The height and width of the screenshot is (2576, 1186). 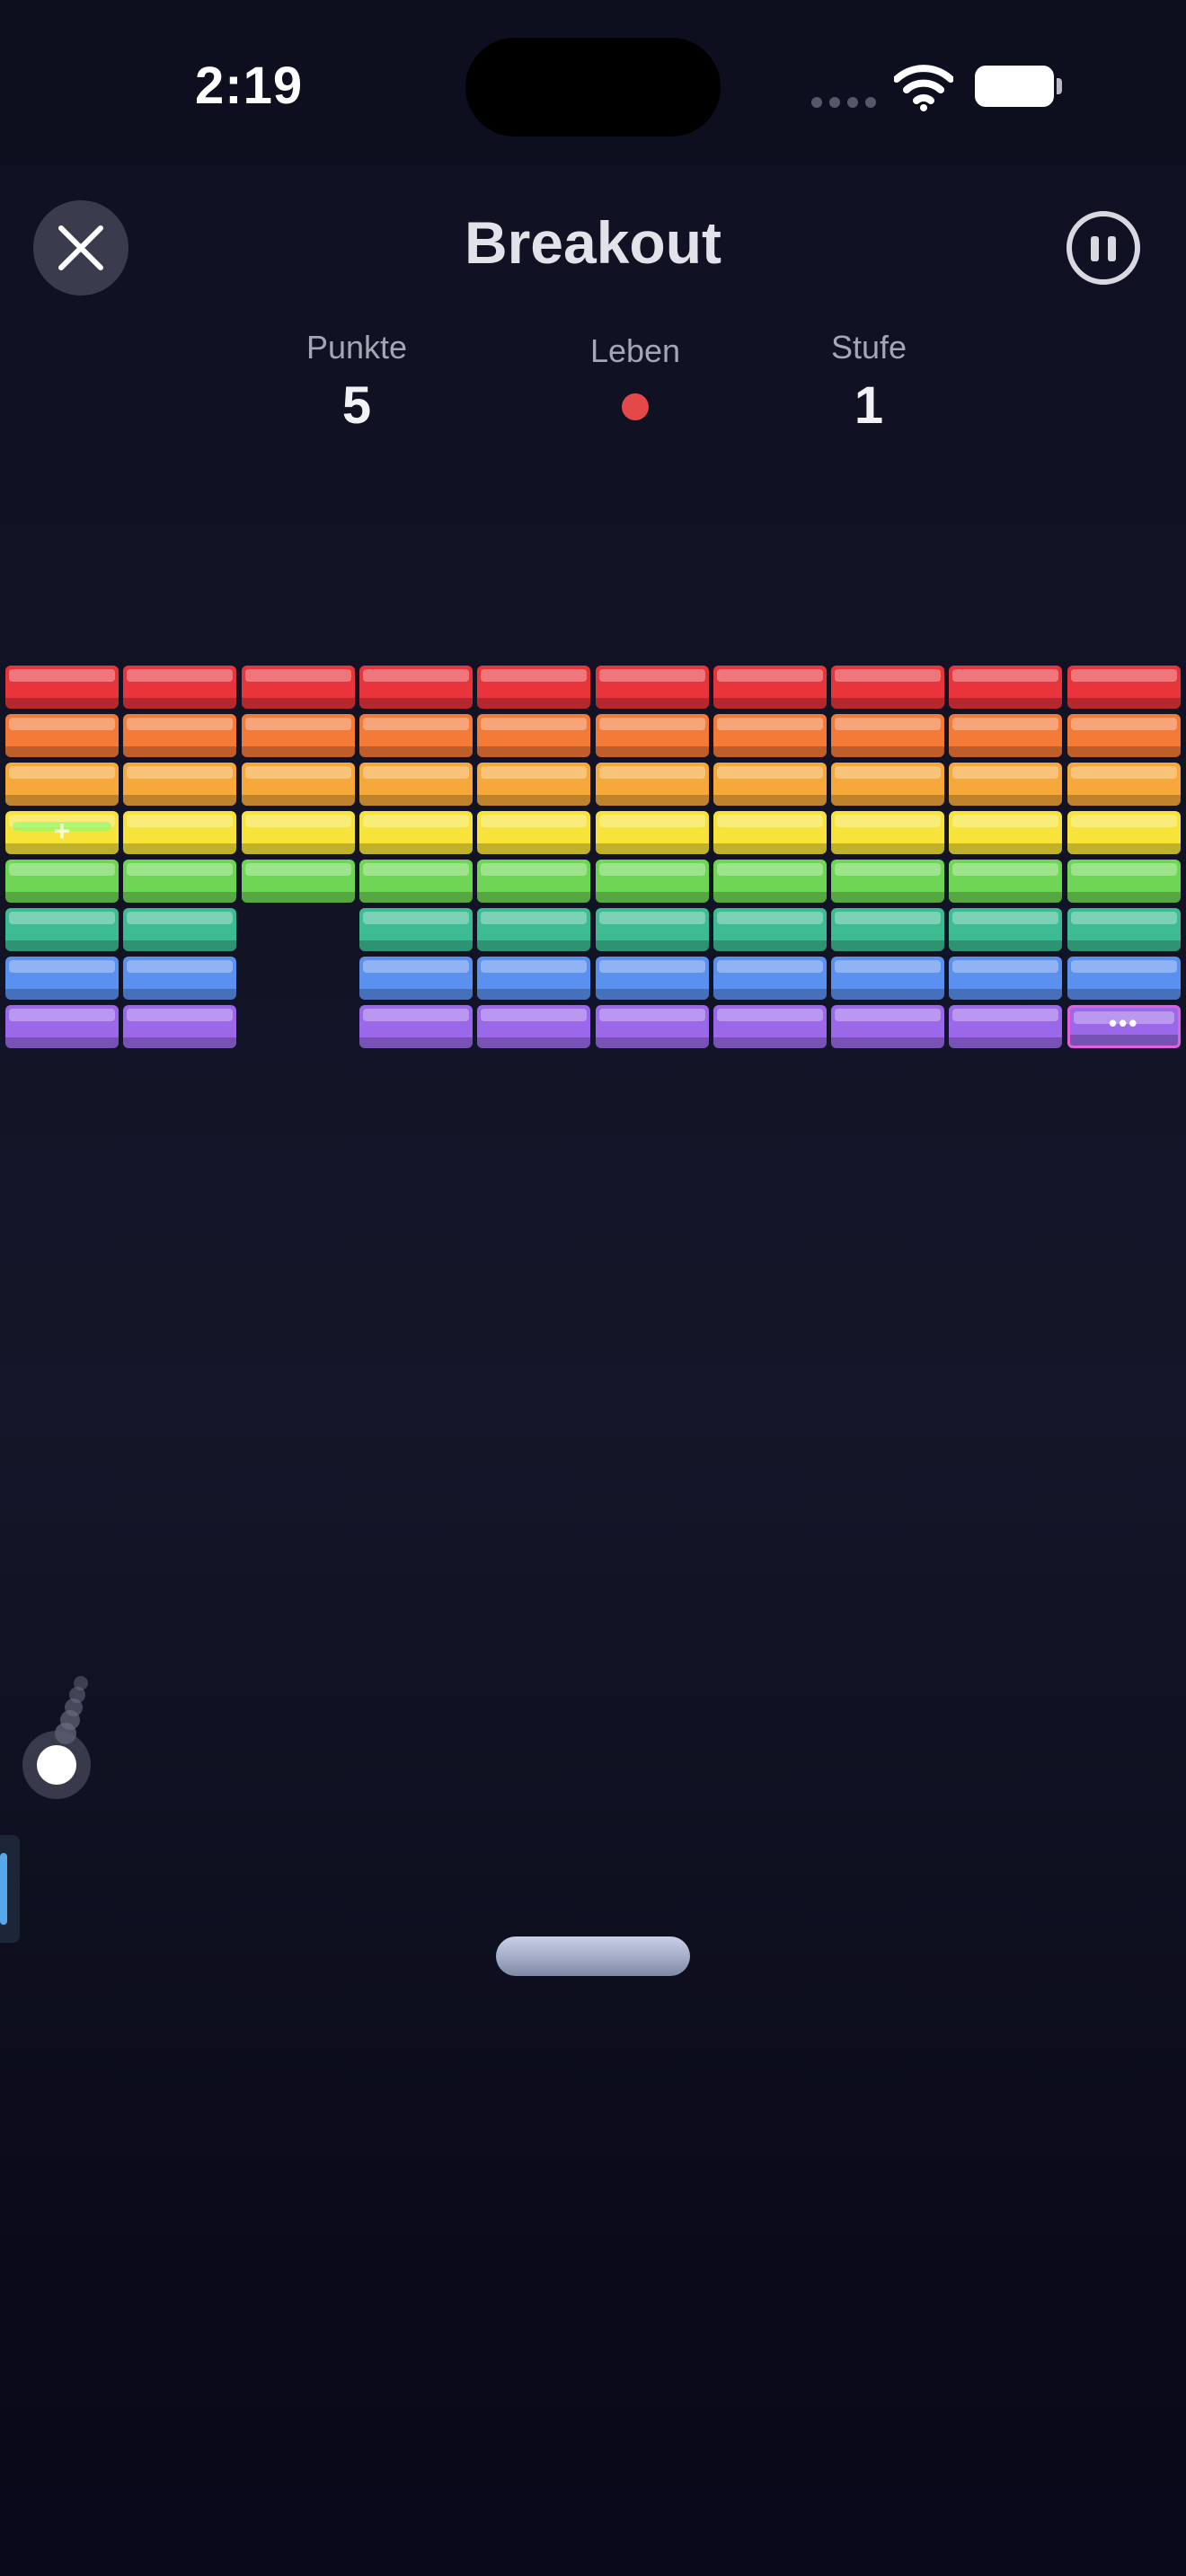 I want to click on wifi-icon, so click(x=923, y=88).